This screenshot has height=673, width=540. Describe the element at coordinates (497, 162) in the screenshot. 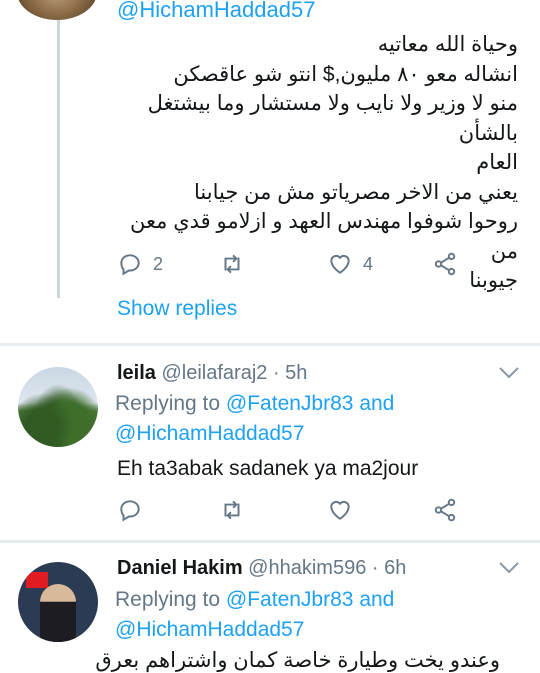

I see `tweet-text-line: العام` at that location.